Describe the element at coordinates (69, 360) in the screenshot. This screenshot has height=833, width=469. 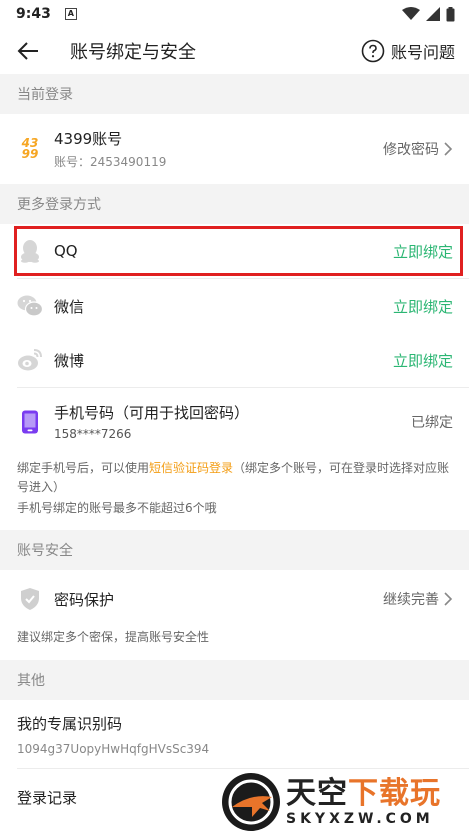
I see `weibo-label: 微博` at that location.